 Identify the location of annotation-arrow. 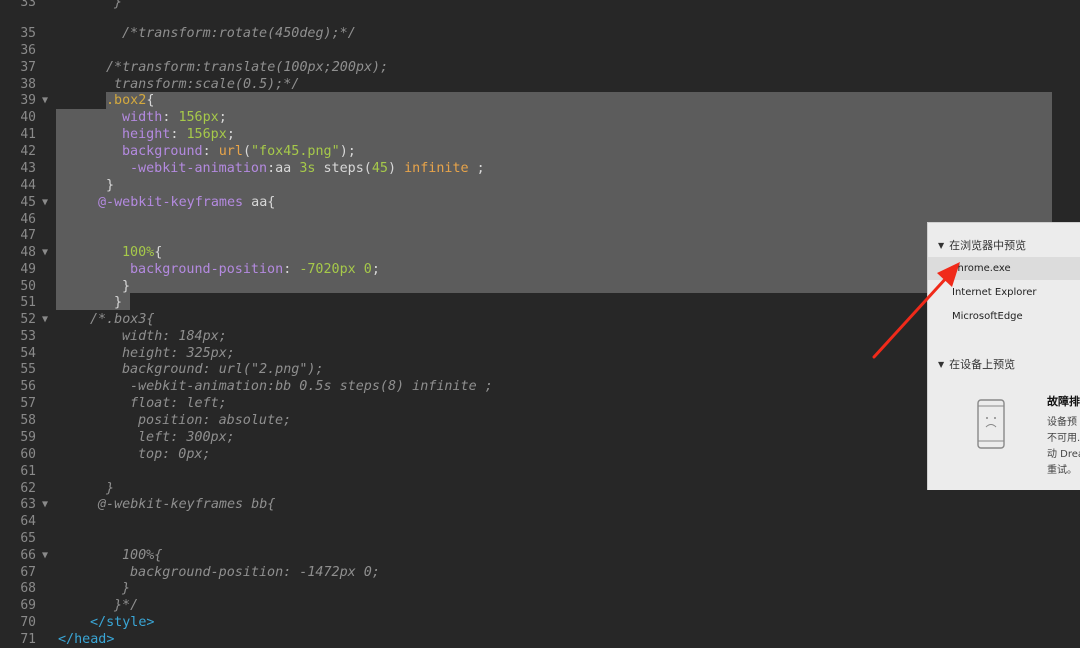
(916, 310).